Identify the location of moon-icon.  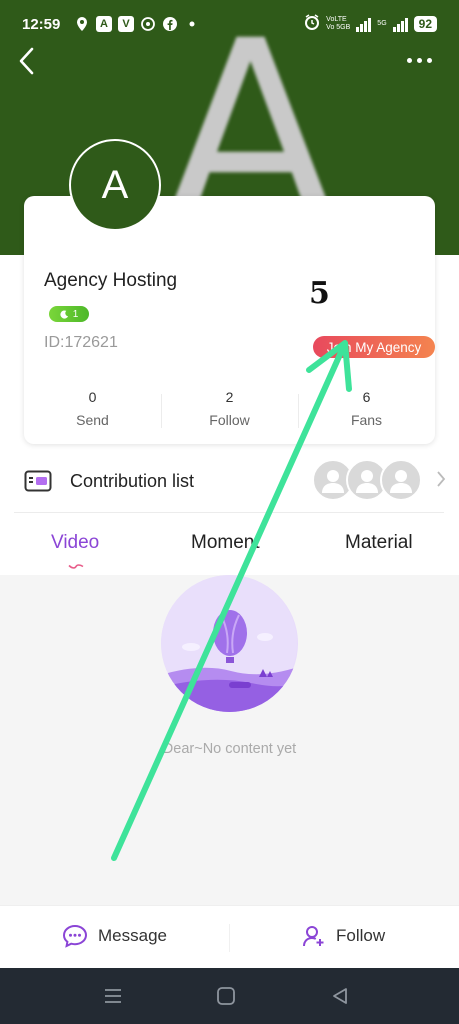
(64, 314).